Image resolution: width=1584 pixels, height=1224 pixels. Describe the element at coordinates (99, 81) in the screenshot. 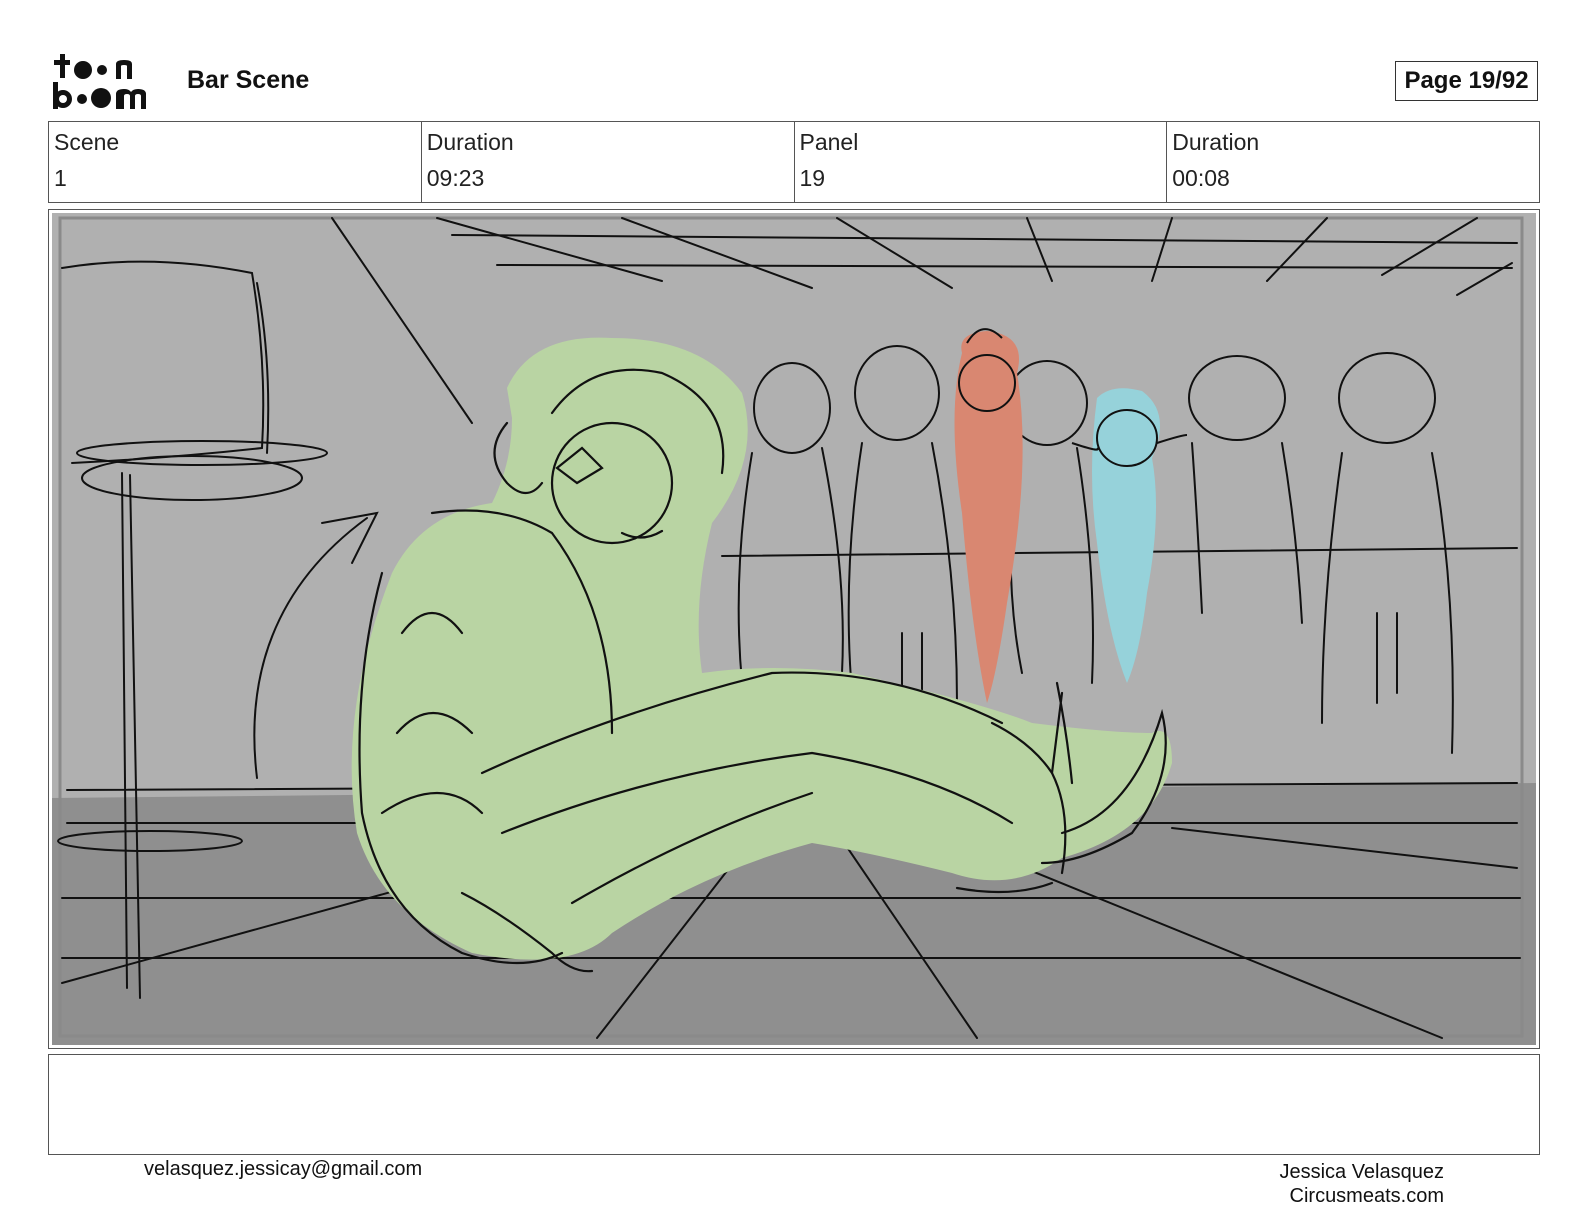

I see `toon-boom-logo` at that location.